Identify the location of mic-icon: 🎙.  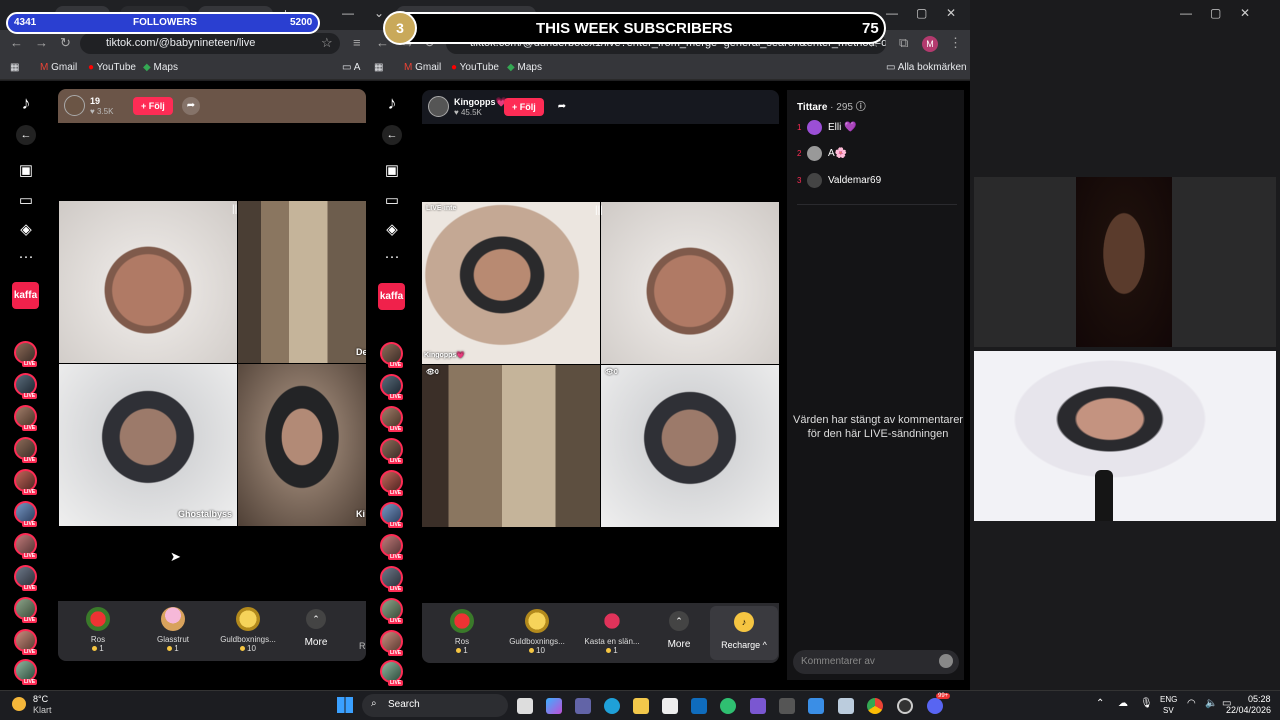
(1146, 703).